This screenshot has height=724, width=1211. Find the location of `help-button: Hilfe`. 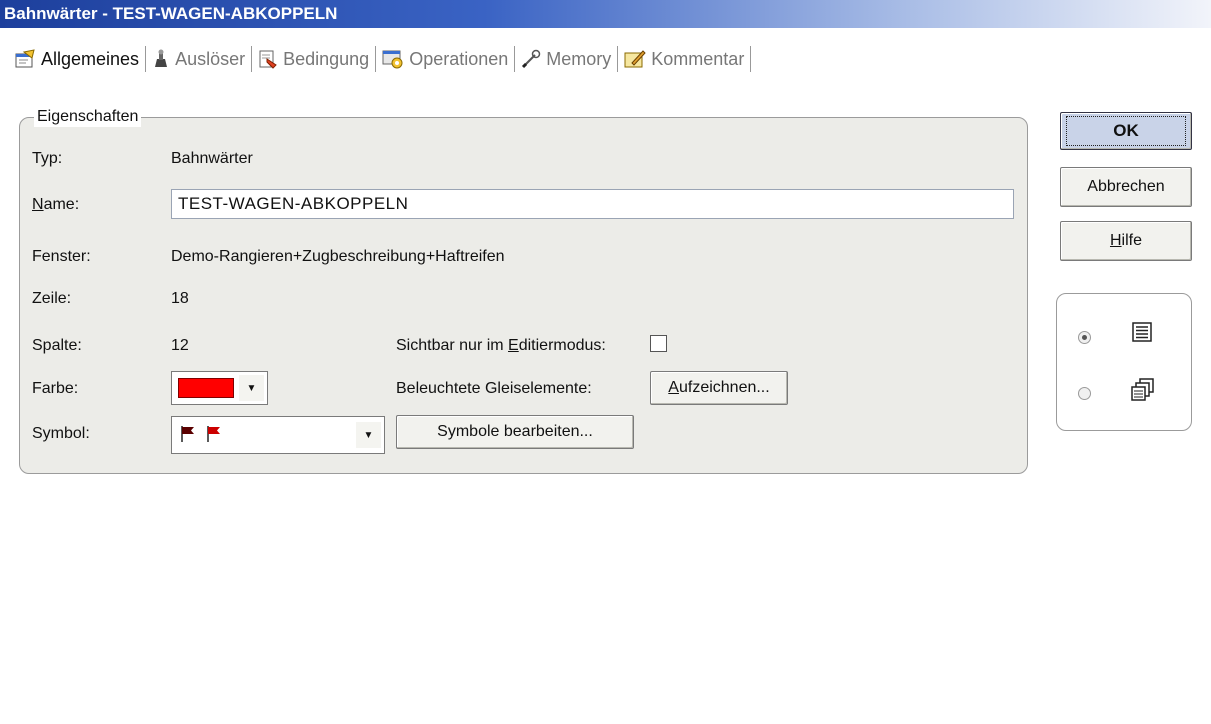

help-button: Hilfe is located at coordinates (1126, 241).